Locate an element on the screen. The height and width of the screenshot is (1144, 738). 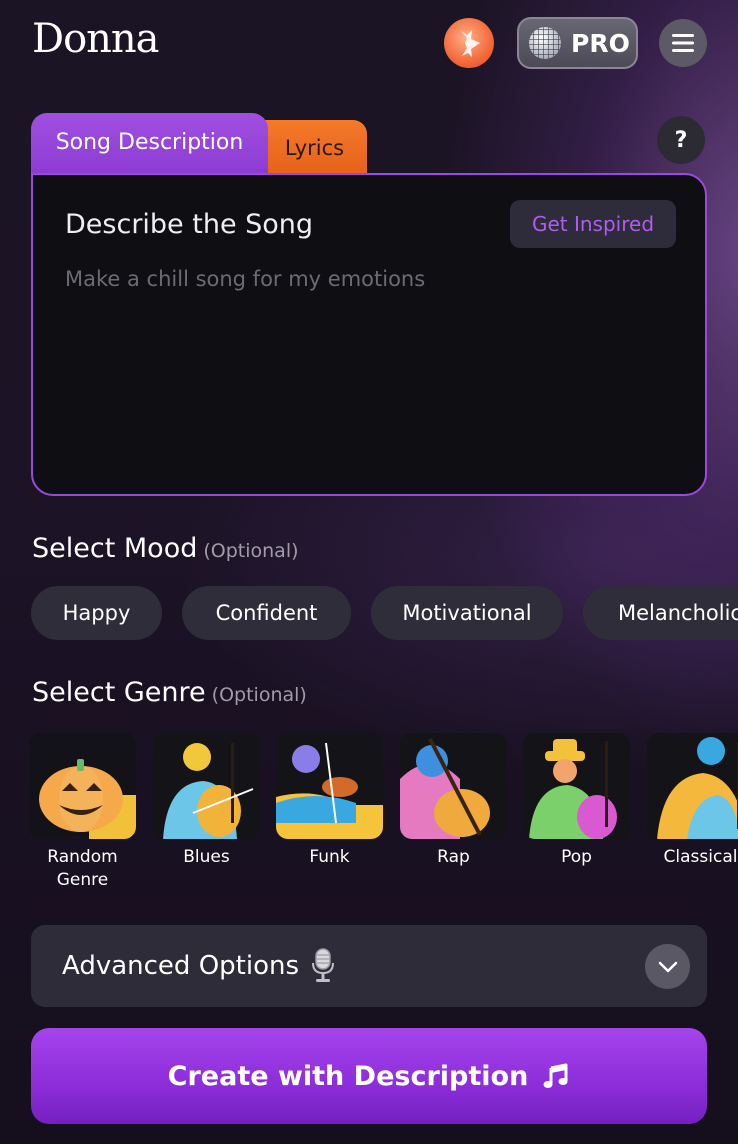
describe-song-title: Describe the Song is located at coordinates (189, 224).